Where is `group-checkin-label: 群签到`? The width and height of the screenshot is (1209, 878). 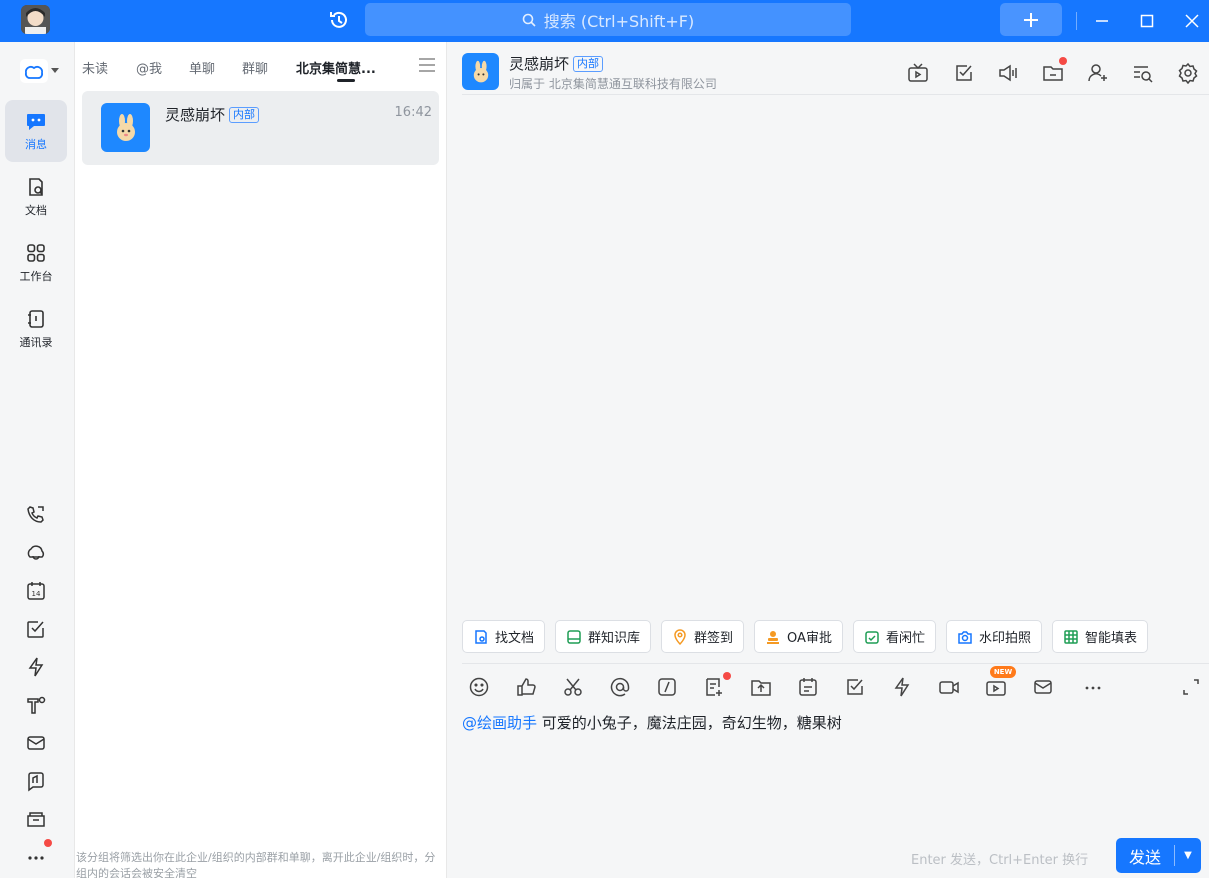
group-checkin-label: 群签到 is located at coordinates (714, 638).